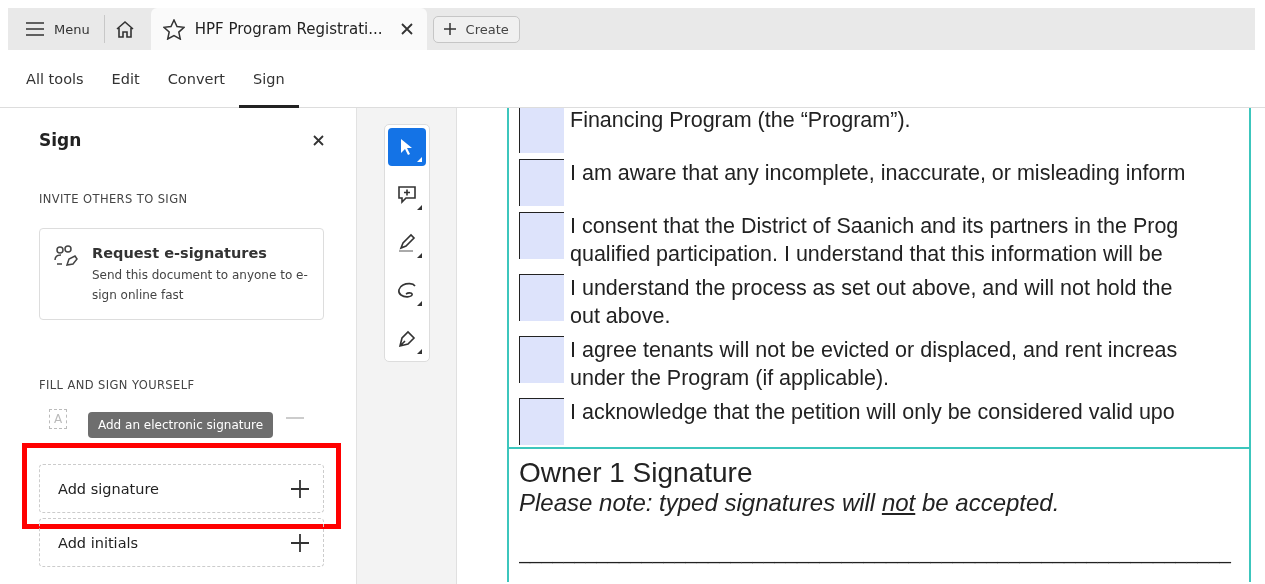  Describe the element at coordinates (66, 256) in the screenshot. I see `people-icon` at that location.